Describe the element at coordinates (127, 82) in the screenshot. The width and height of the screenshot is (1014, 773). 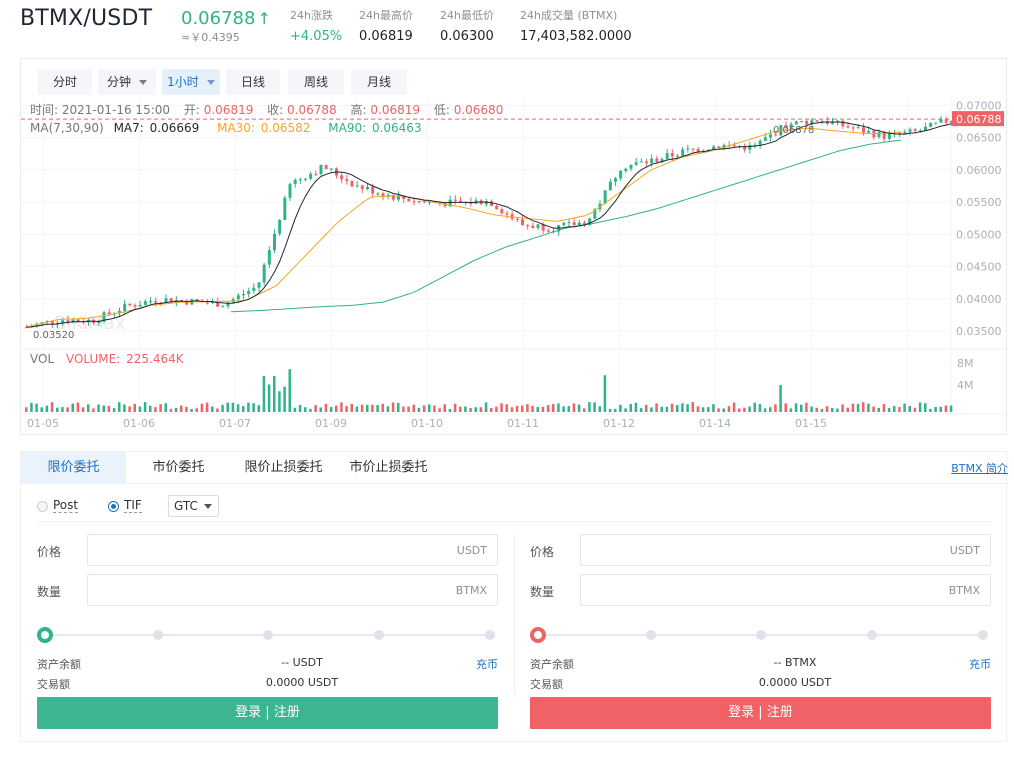
I see `tf-minute: 分钟` at that location.